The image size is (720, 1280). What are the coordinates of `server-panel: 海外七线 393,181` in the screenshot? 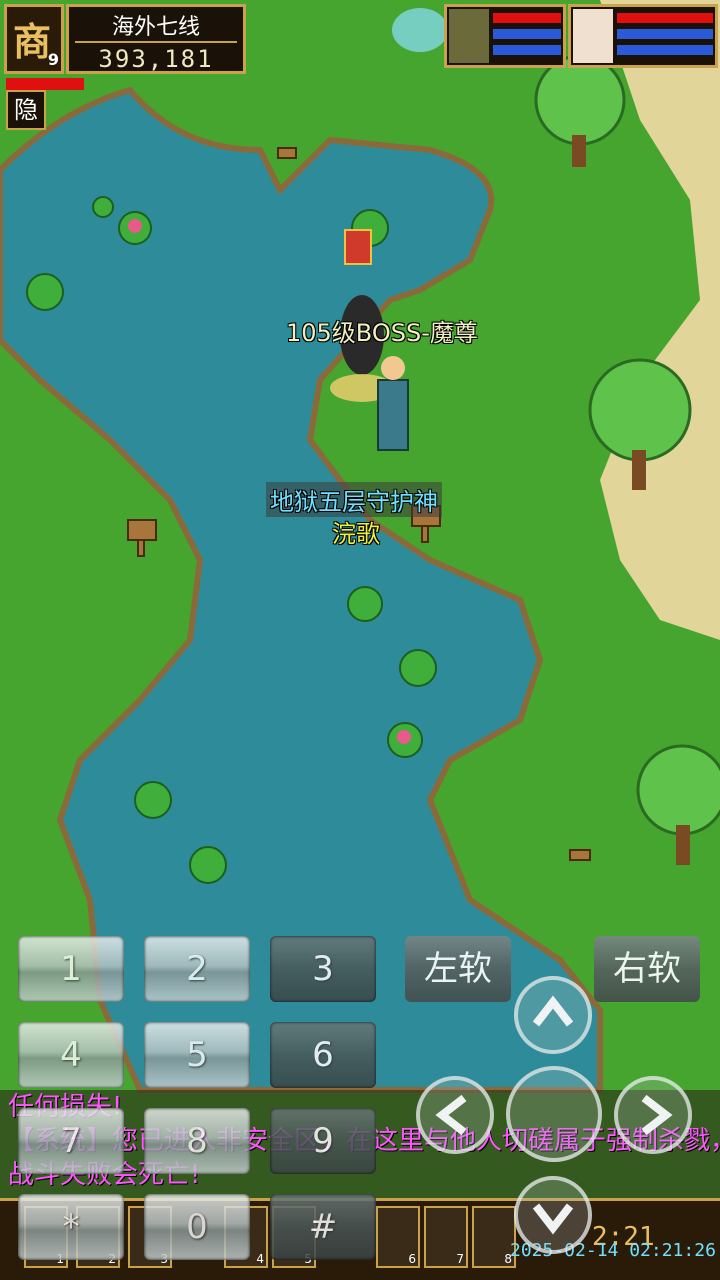 It's located at (156, 39).